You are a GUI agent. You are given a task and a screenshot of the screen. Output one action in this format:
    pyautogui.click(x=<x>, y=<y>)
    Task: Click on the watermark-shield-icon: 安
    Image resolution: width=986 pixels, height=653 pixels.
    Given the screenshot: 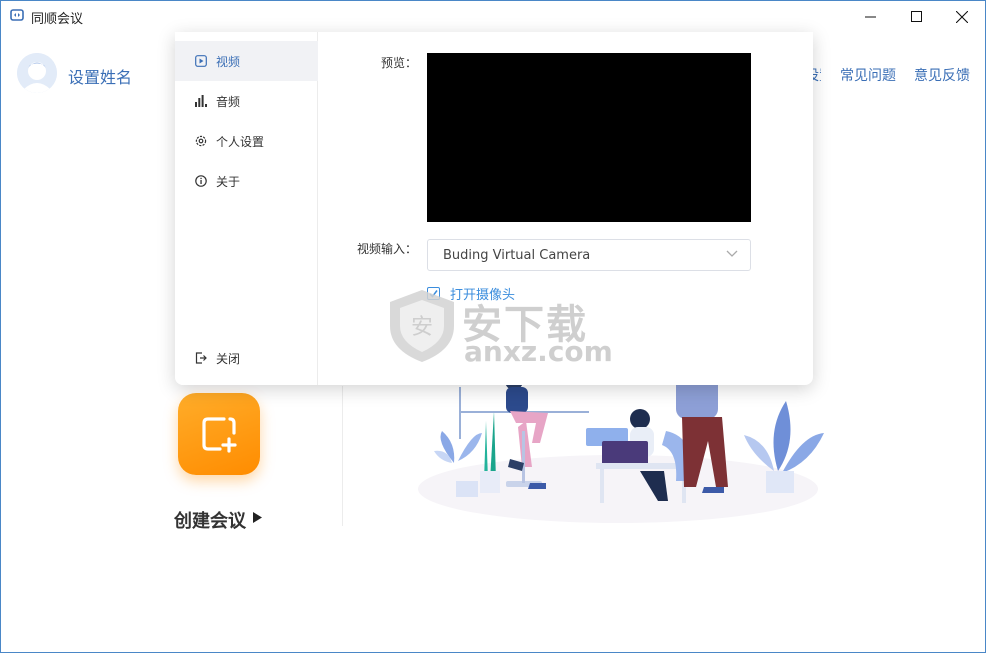 What is the action you would take?
    pyautogui.click(x=422, y=326)
    